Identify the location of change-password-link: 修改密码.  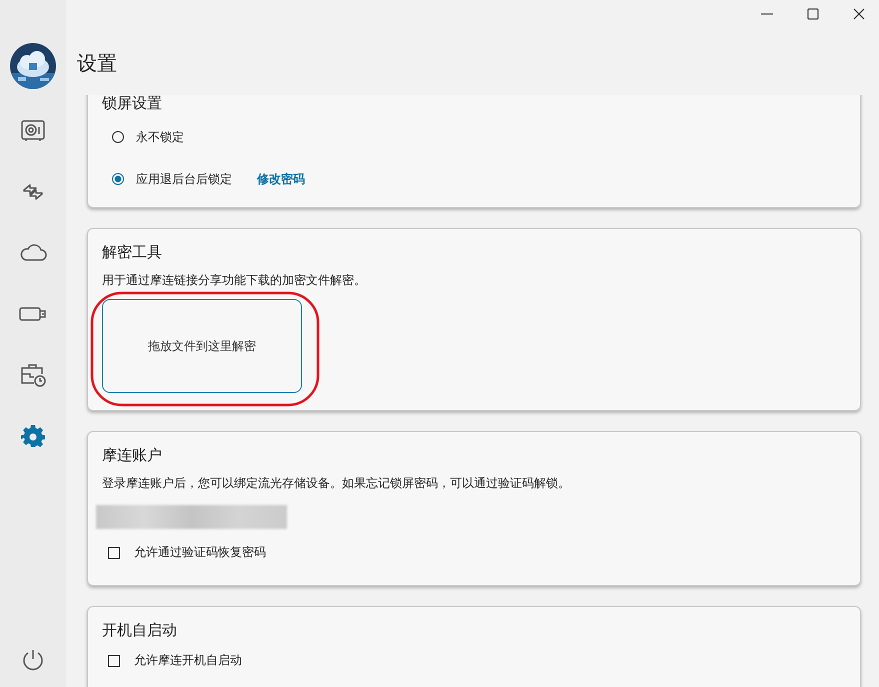
(281, 179).